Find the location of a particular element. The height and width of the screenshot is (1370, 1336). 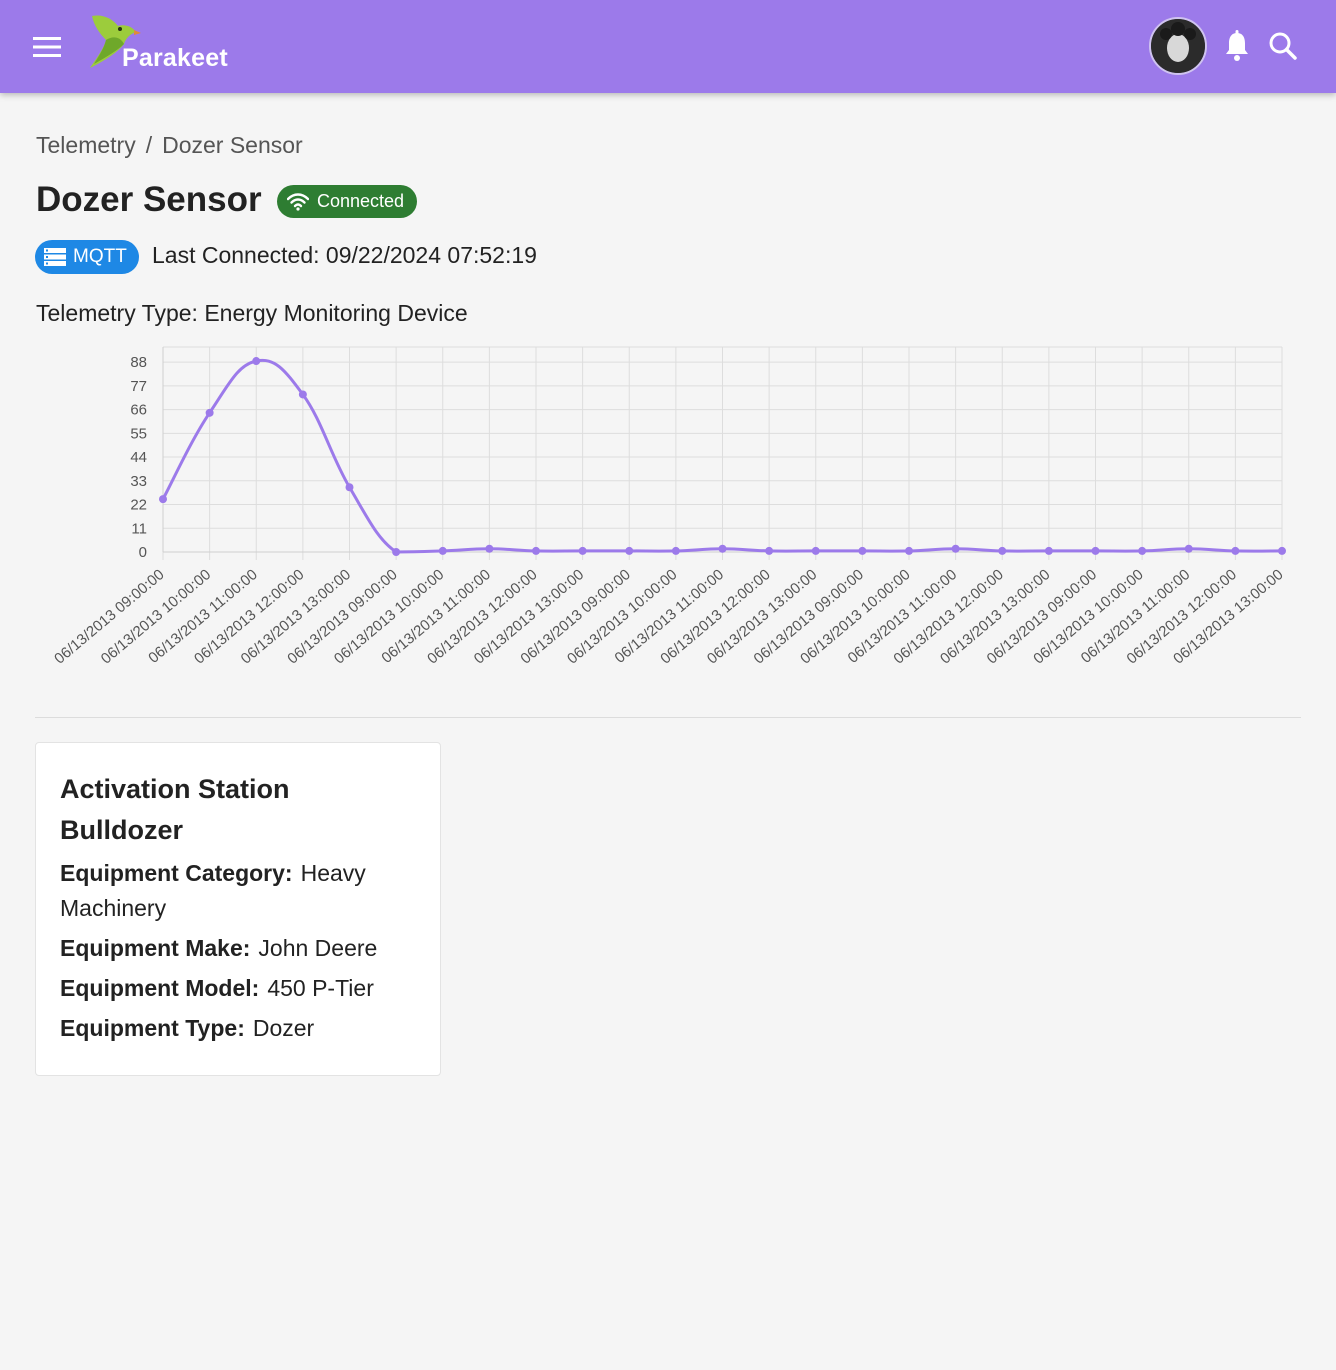

equipment-make-value: John Deere is located at coordinates (318, 948).